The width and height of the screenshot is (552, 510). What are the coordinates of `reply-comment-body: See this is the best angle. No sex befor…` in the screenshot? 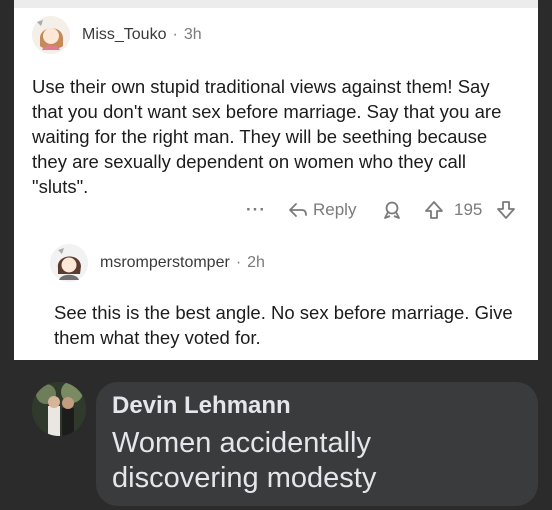 It's located at (283, 325).